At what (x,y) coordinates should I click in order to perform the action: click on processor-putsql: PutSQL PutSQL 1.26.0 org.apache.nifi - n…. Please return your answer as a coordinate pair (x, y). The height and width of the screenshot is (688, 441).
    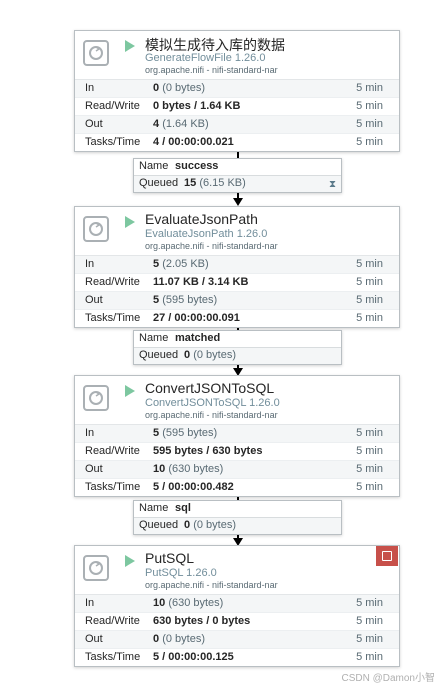
    Looking at the image, I should click on (237, 606).